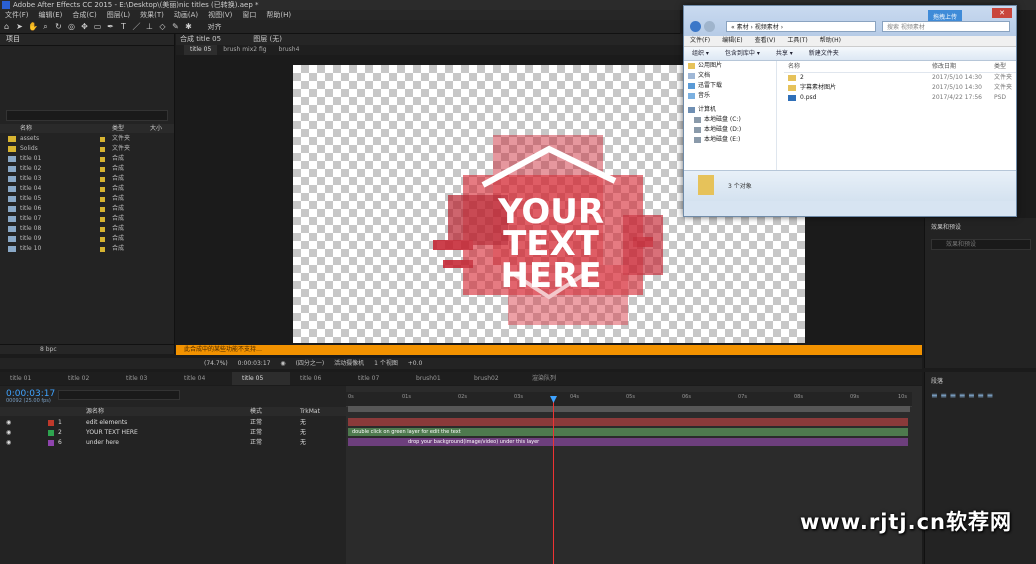 This screenshot has height=564, width=1036. I want to click on project-item: title 02 合成, so click(87, 169).